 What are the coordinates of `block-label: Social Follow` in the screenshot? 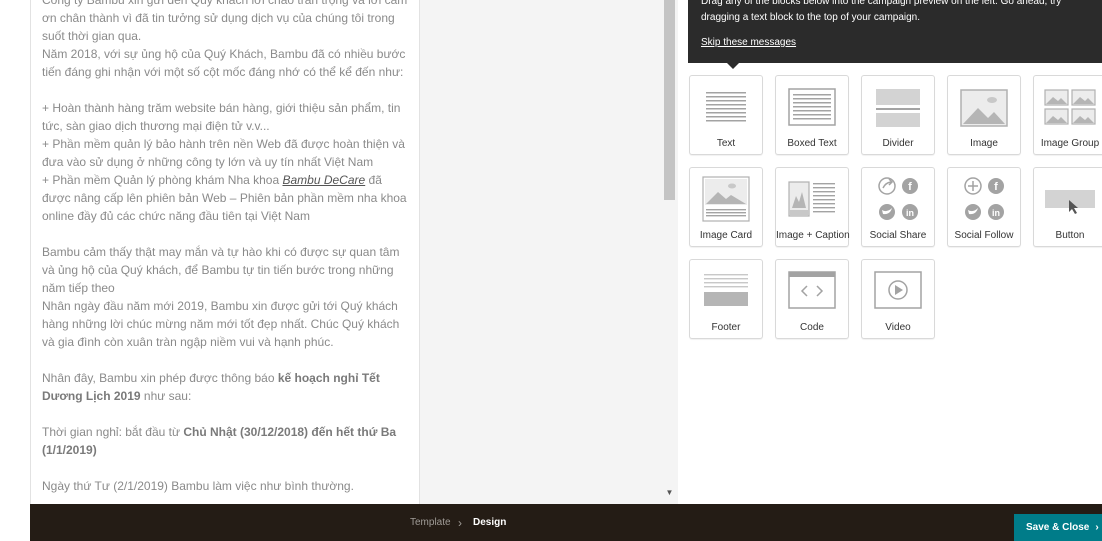 It's located at (984, 235).